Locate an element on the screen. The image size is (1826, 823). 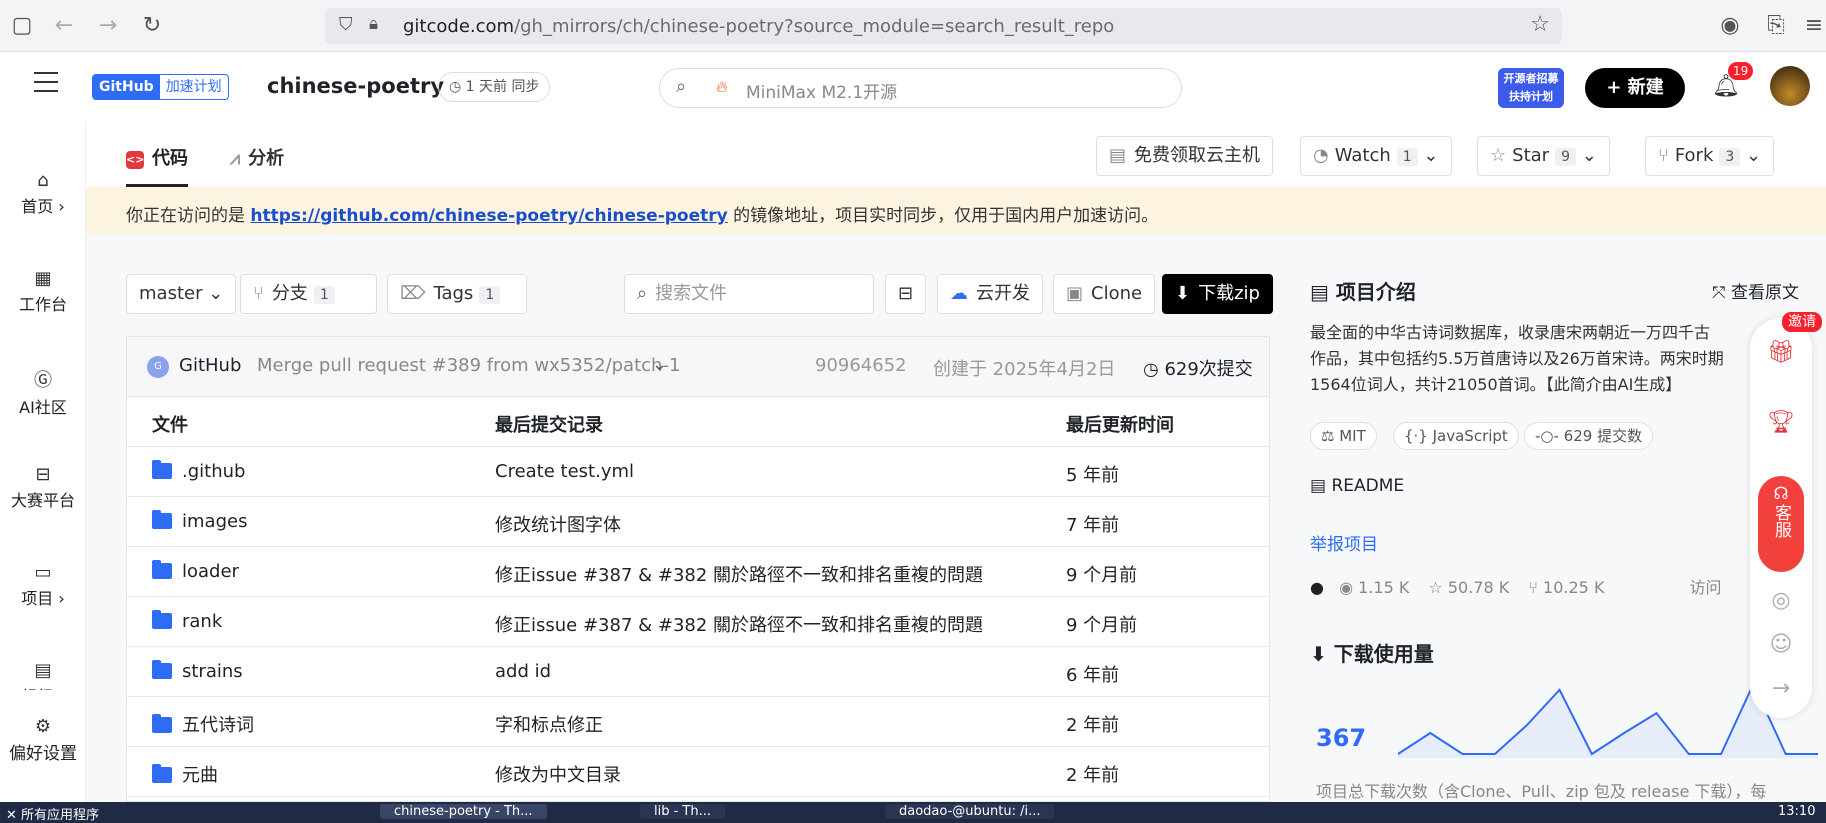
downloads-total: 367 is located at coordinates (1341, 738).